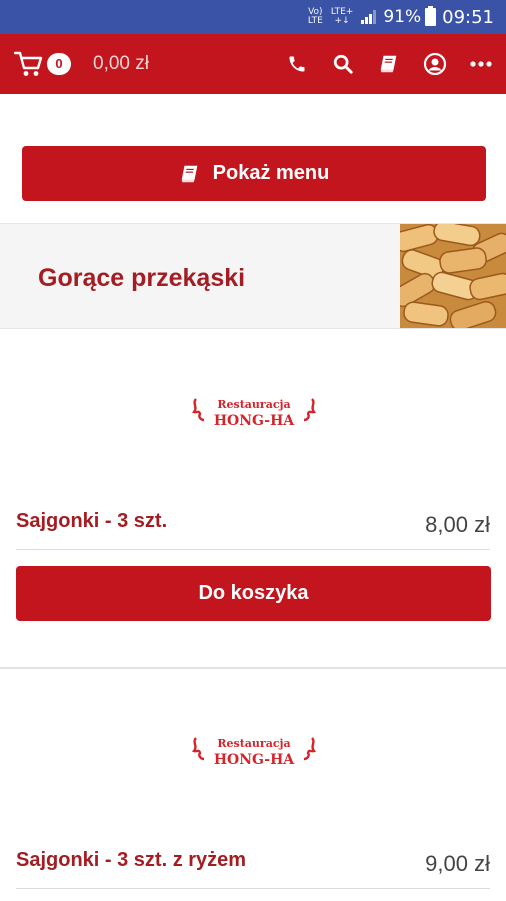 The image size is (506, 901). I want to click on product-price: 9,00 zł, so click(457, 863).